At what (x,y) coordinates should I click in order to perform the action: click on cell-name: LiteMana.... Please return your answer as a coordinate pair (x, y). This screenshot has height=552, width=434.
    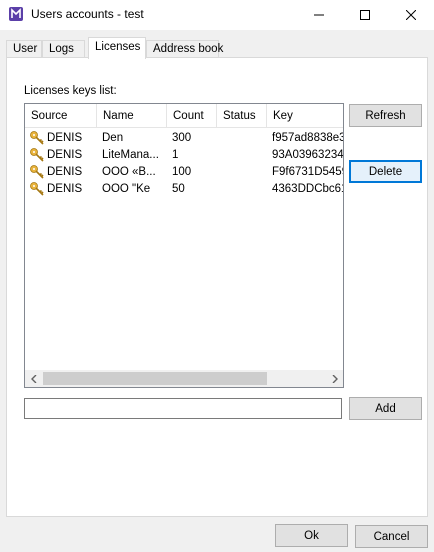
    Looking at the image, I should click on (130, 155).